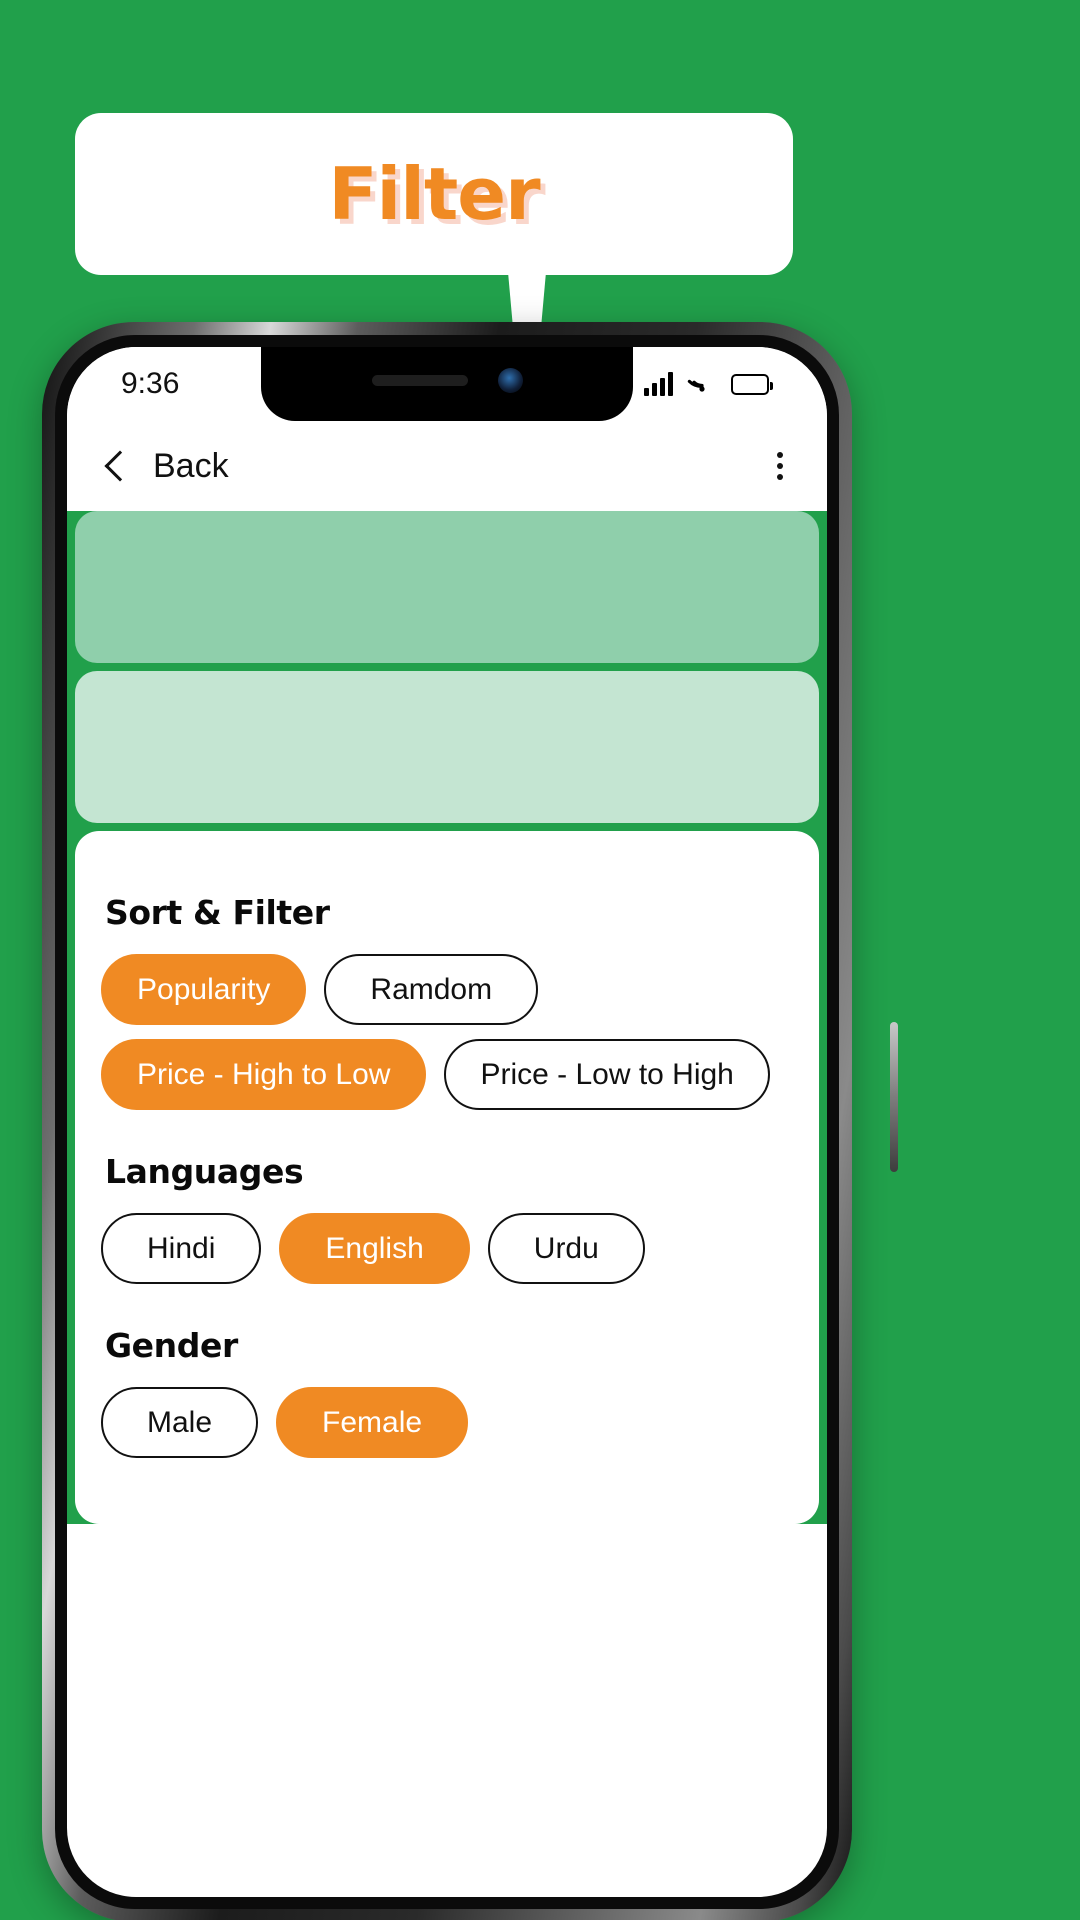 The width and height of the screenshot is (1080, 1920). I want to click on callout-title: Filter, so click(434, 194).